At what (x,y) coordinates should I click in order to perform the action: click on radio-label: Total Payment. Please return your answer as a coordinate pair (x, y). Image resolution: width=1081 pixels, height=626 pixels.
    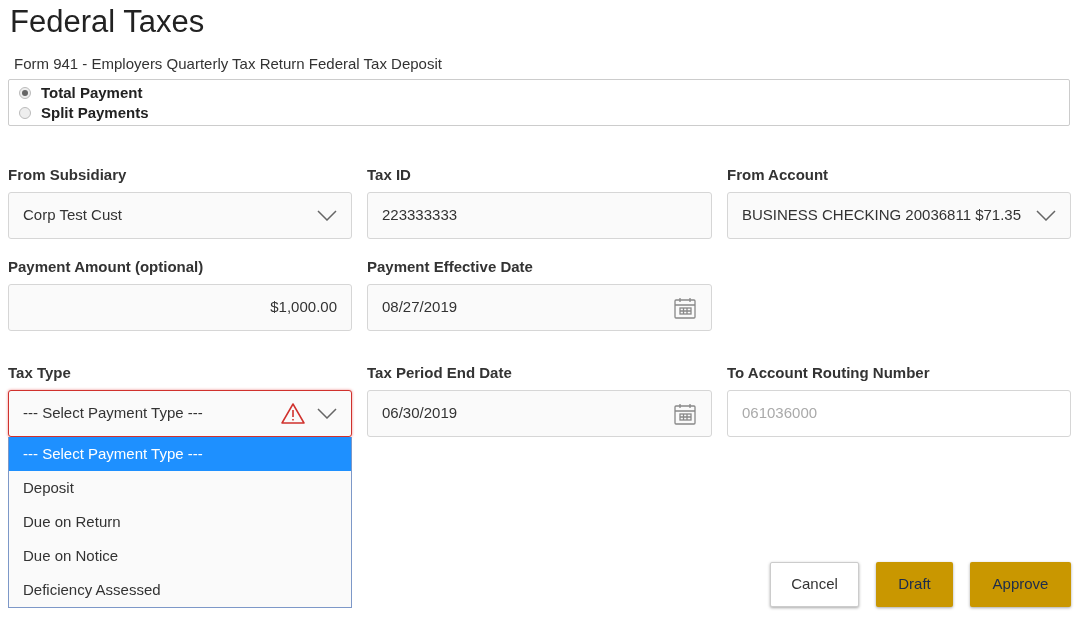
    Looking at the image, I should click on (92, 92).